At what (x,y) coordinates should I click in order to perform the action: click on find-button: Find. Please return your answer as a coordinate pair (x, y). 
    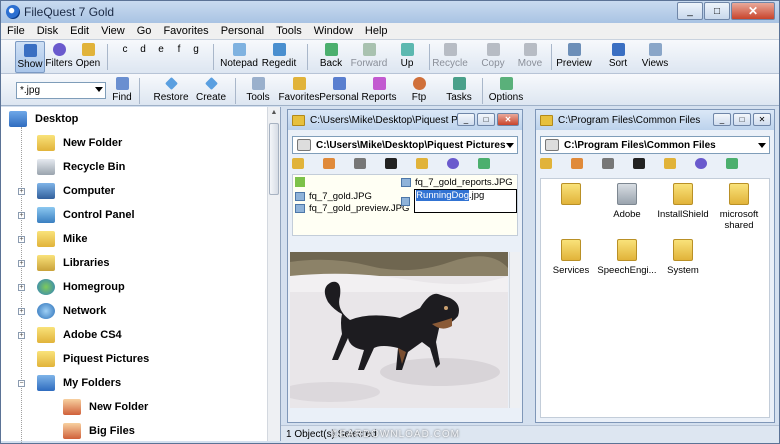
    Looking at the image, I should click on (122, 91).